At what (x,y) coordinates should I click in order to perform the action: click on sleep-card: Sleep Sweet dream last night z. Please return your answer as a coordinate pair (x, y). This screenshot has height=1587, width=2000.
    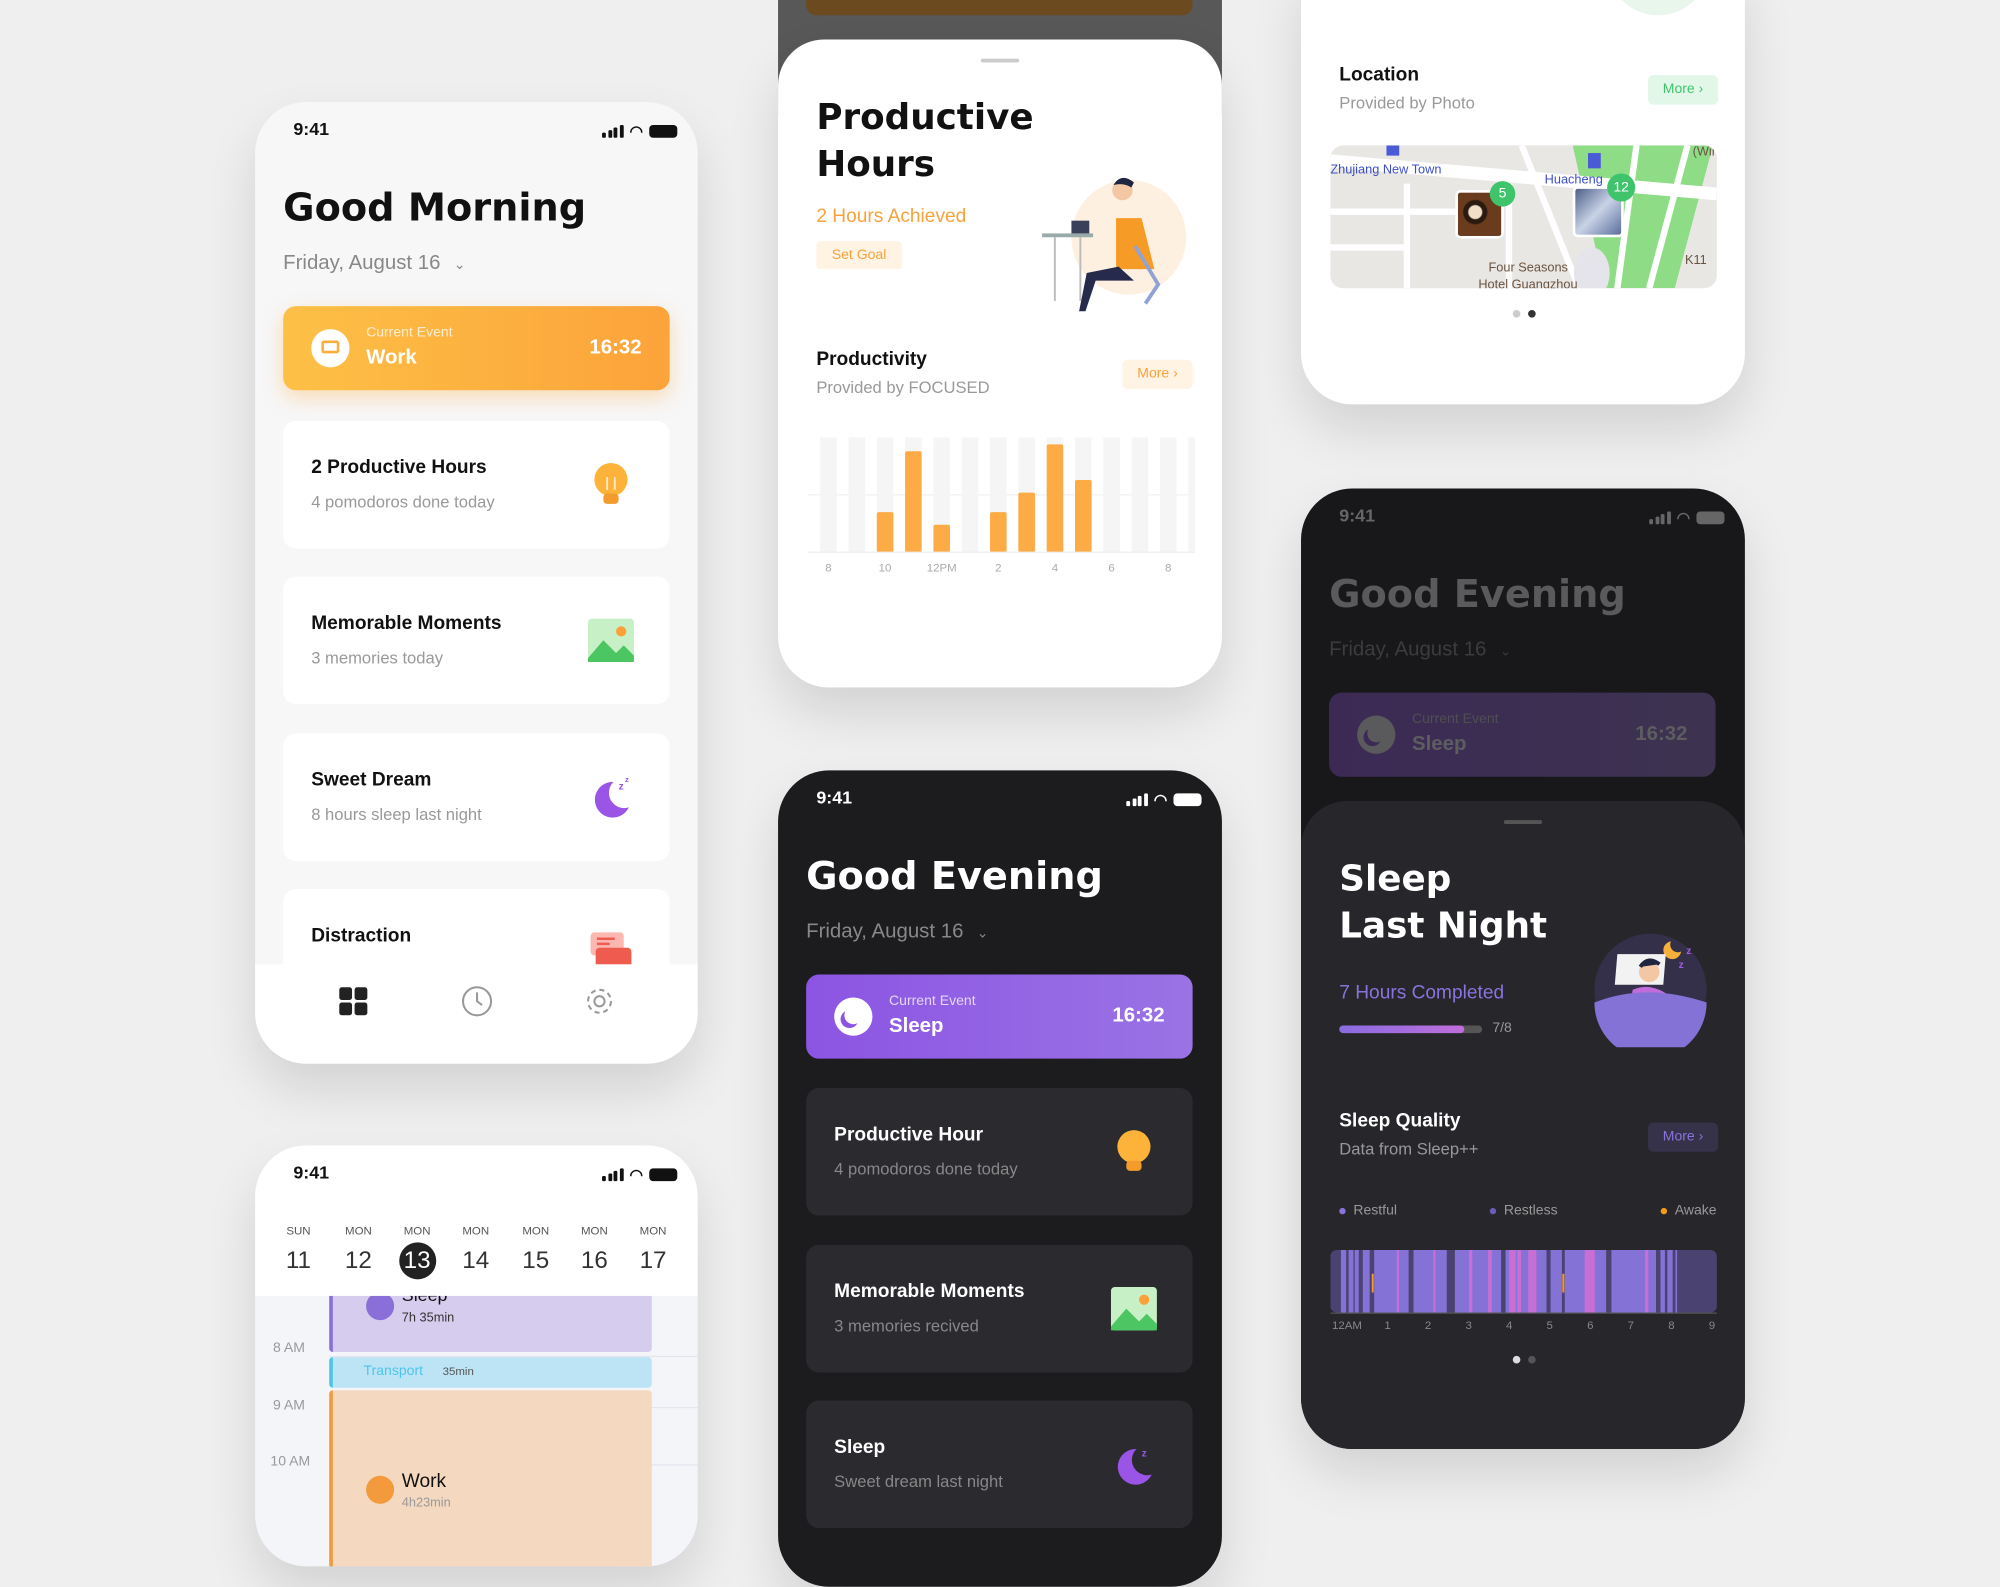
    Looking at the image, I should click on (999, 1464).